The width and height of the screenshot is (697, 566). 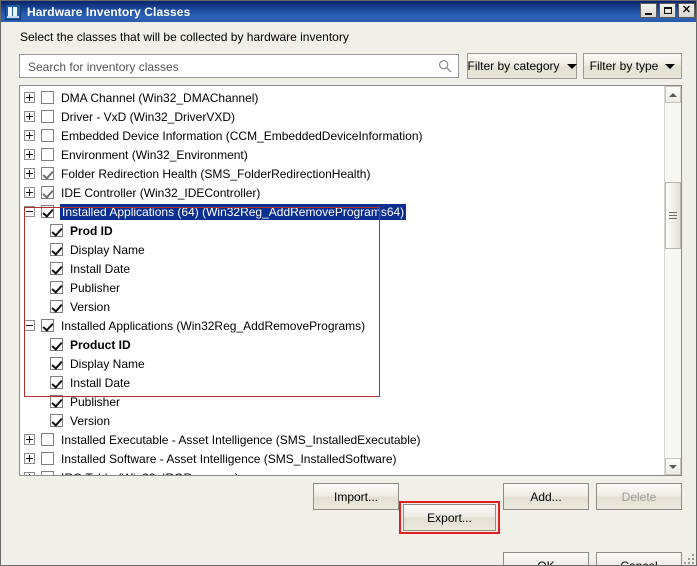 I want to click on maximize-button, so click(x=667, y=10).